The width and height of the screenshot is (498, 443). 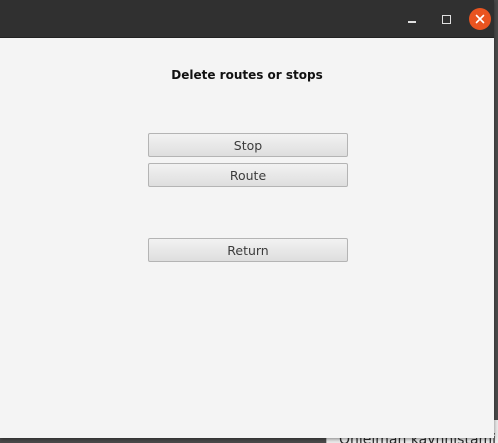 I want to click on maximize-button, so click(x=446, y=19).